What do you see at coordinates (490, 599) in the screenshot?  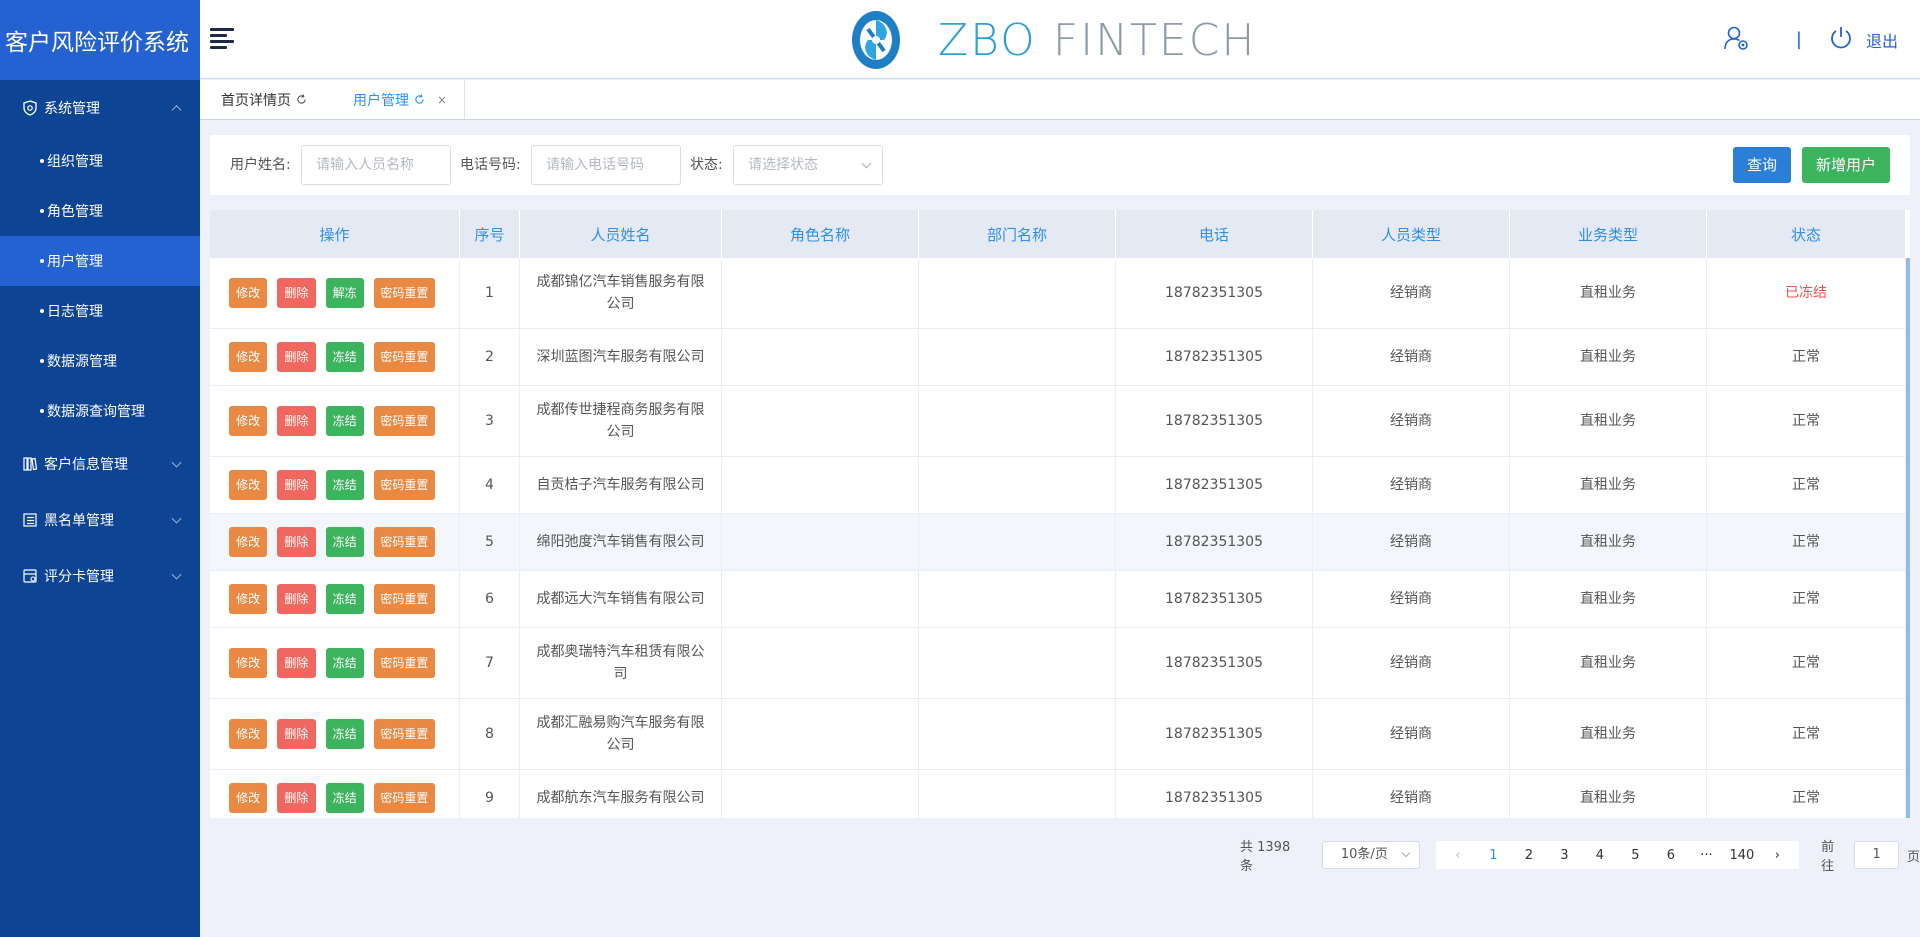 I see `cell-no: 6` at bounding box center [490, 599].